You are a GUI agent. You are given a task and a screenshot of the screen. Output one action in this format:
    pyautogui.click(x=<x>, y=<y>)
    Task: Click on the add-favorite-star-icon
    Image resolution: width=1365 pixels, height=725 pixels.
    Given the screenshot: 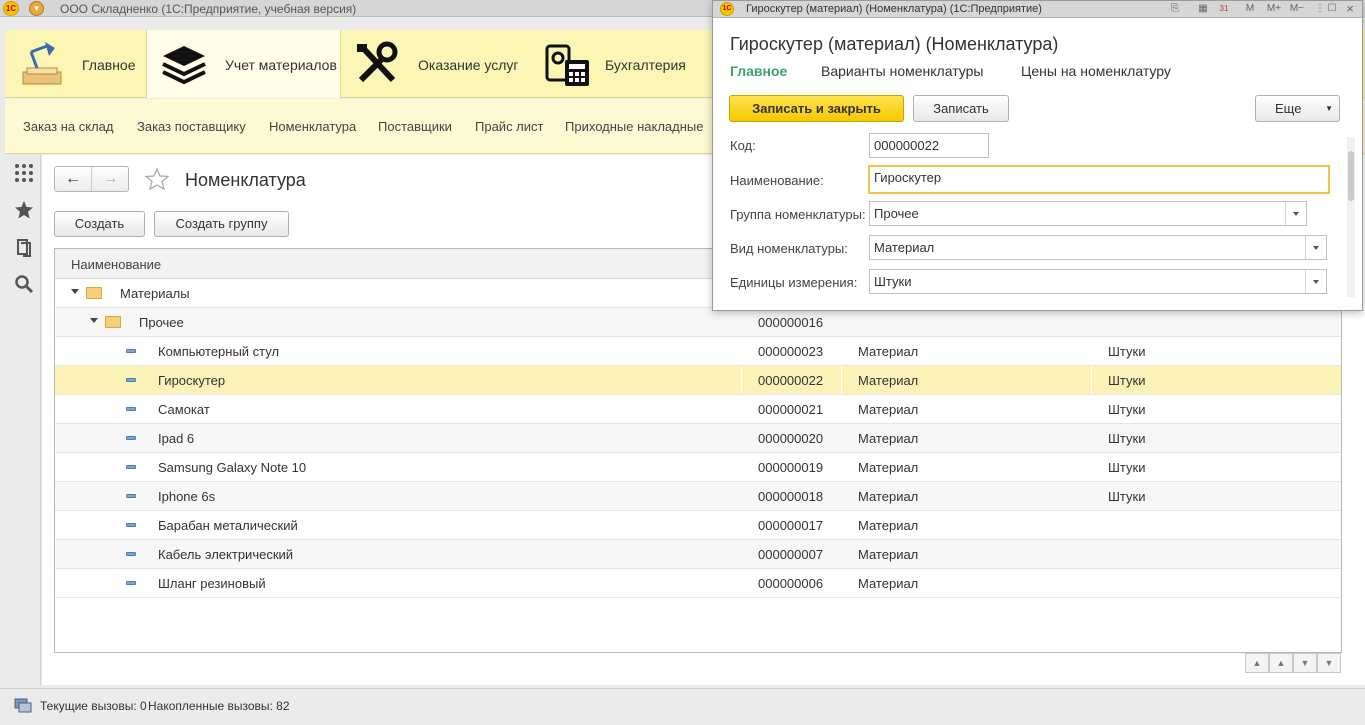 What is the action you would take?
    pyautogui.click(x=157, y=179)
    